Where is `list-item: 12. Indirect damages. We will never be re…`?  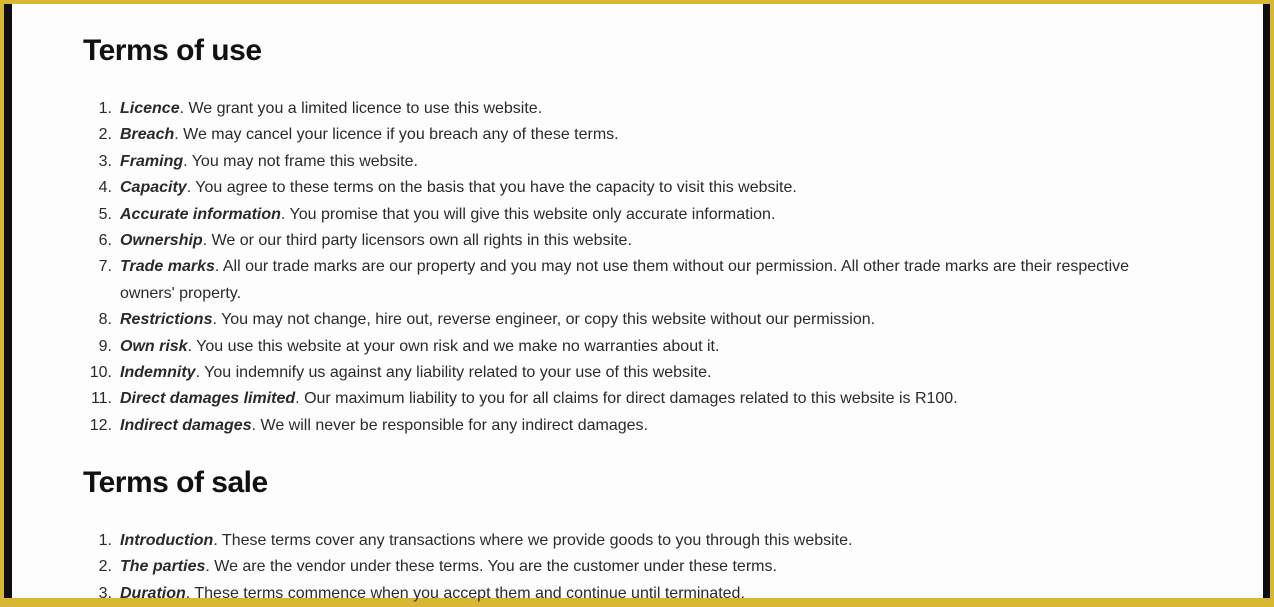 list-item: 12. Indirect damages. We will never be re… is located at coordinates (605, 426).